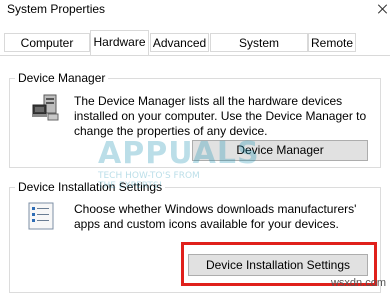  Describe the element at coordinates (90, 187) in the screenshot. I see `device-installation-settings-group-title: Device Installation Settings` at that location.